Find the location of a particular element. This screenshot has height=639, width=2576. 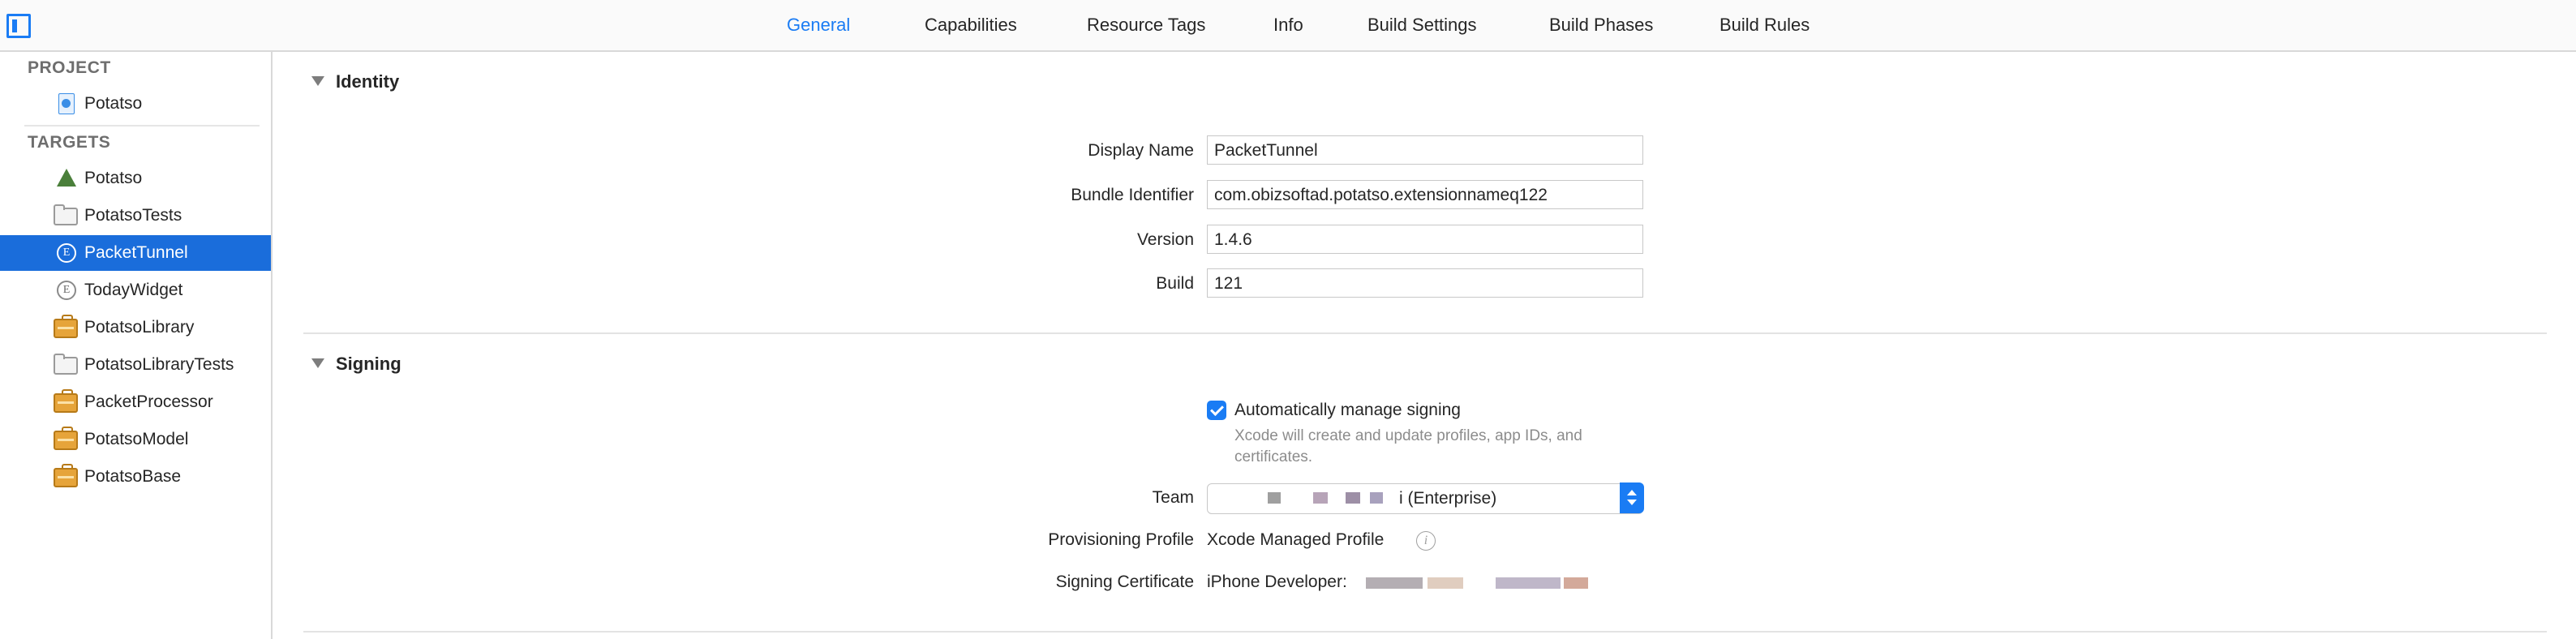

sidebar-item-project-potatso: Potatso is located at coordinates (135, 104).